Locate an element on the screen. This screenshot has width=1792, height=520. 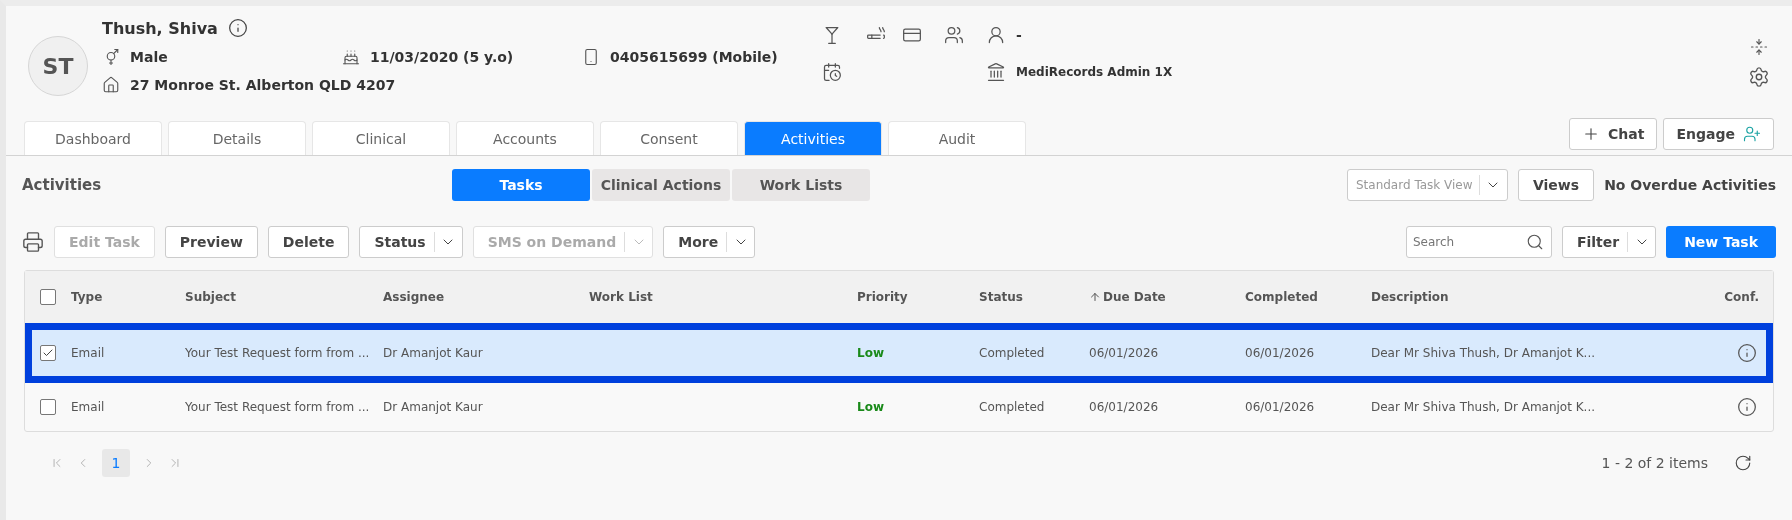
toolbar-button: Delete is located at coordinates (308, 242).